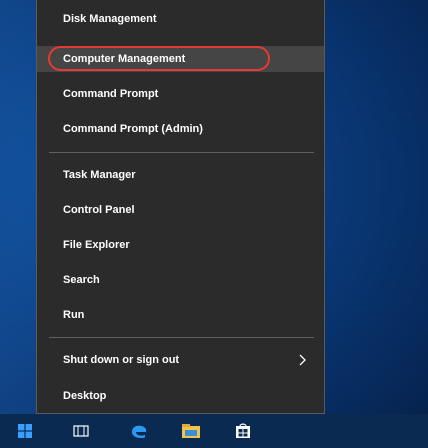 Image resolution: width=428 pixels, height=448 pixels. Describe the element at coordinates (121, 360) in the screenshot. I see `menu-item-label: Shut down or sign out` at that location.